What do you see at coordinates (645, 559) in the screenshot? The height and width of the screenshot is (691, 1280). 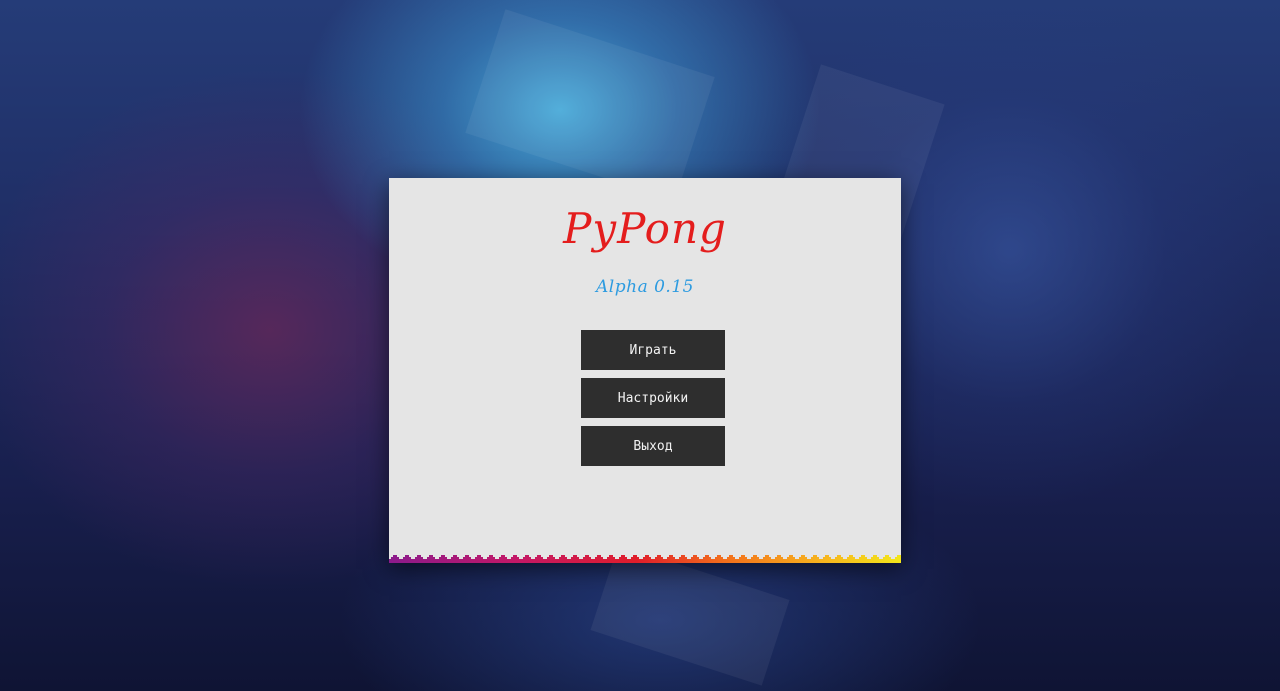 I see `decorative-zigzag-strip` at bounding box center [645, 559].